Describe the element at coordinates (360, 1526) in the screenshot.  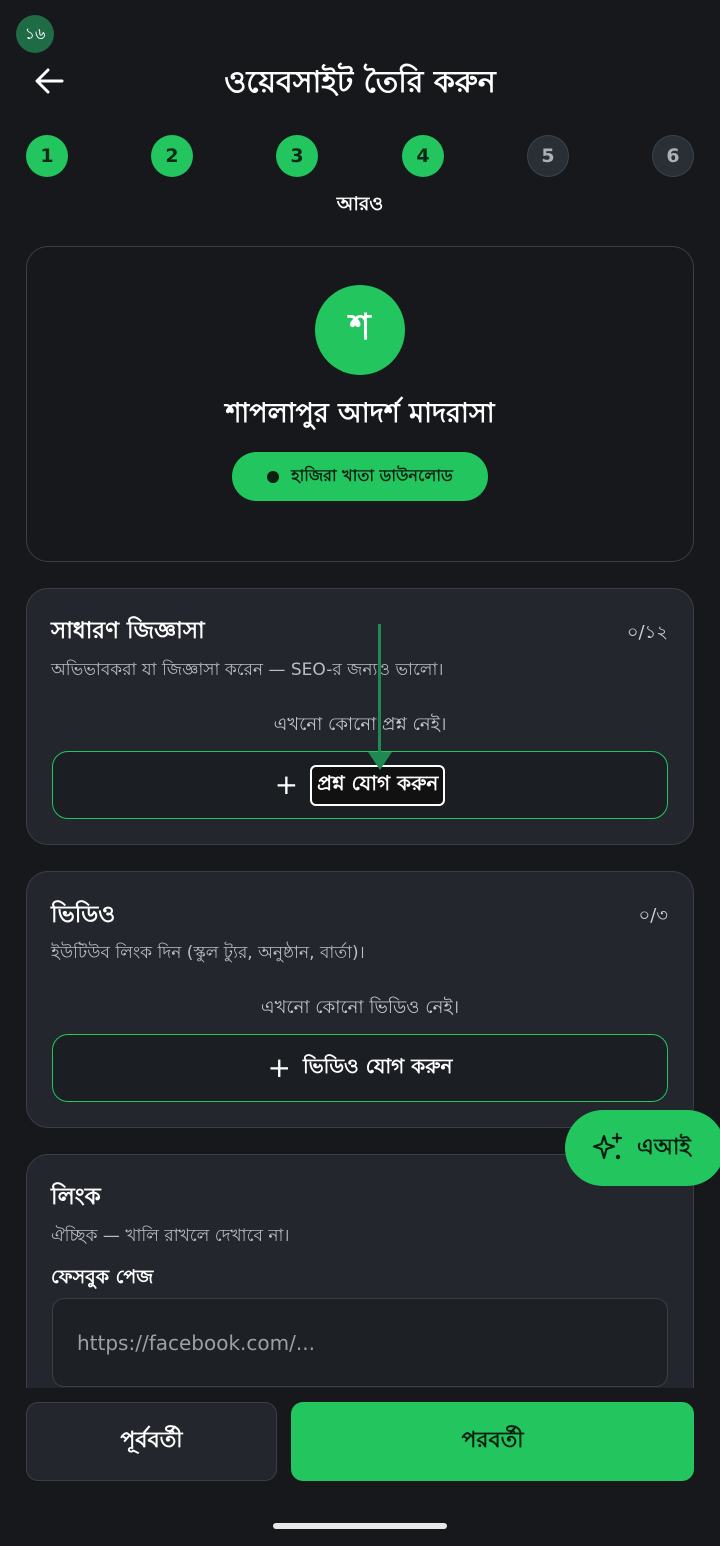
I see `home-indicator` at that location.